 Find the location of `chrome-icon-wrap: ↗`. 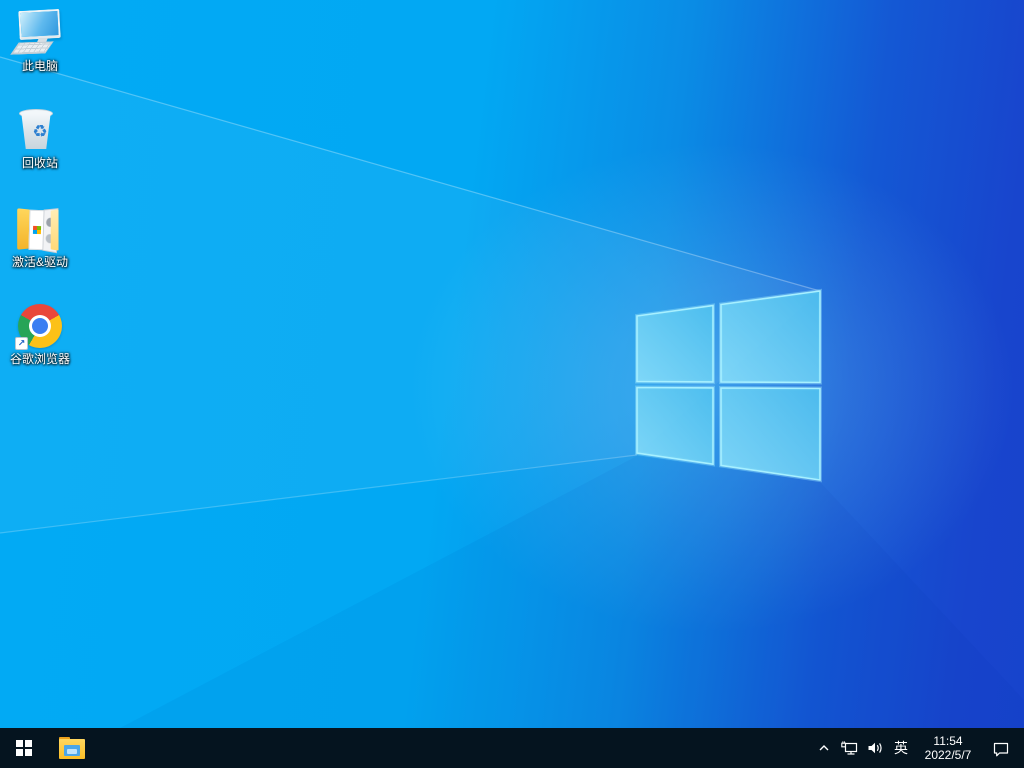

chrome-icon-wrap: ↗ is located at coordinates (40, 326).